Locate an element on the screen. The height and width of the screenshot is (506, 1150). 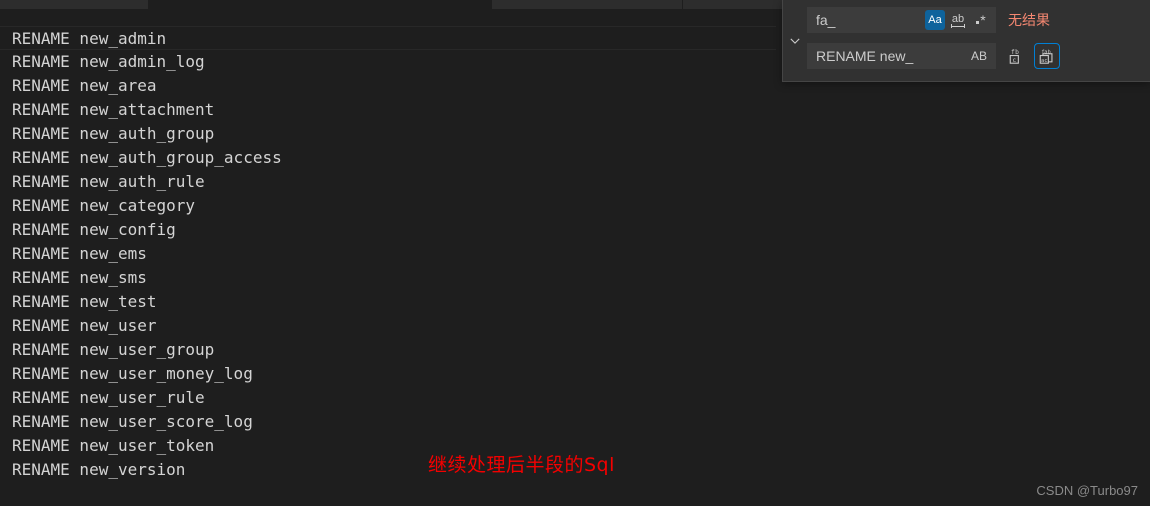
replace-all-button: ac f ab is located at coordinates (1047, 56).